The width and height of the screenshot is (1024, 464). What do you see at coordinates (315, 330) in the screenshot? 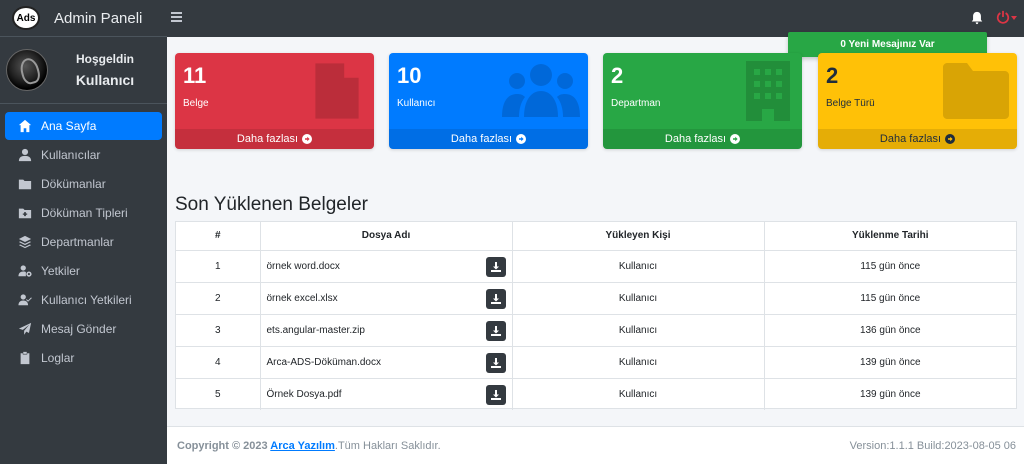
I see `file-name: ets.angular-master.zip` at bounding box center [315, 330].